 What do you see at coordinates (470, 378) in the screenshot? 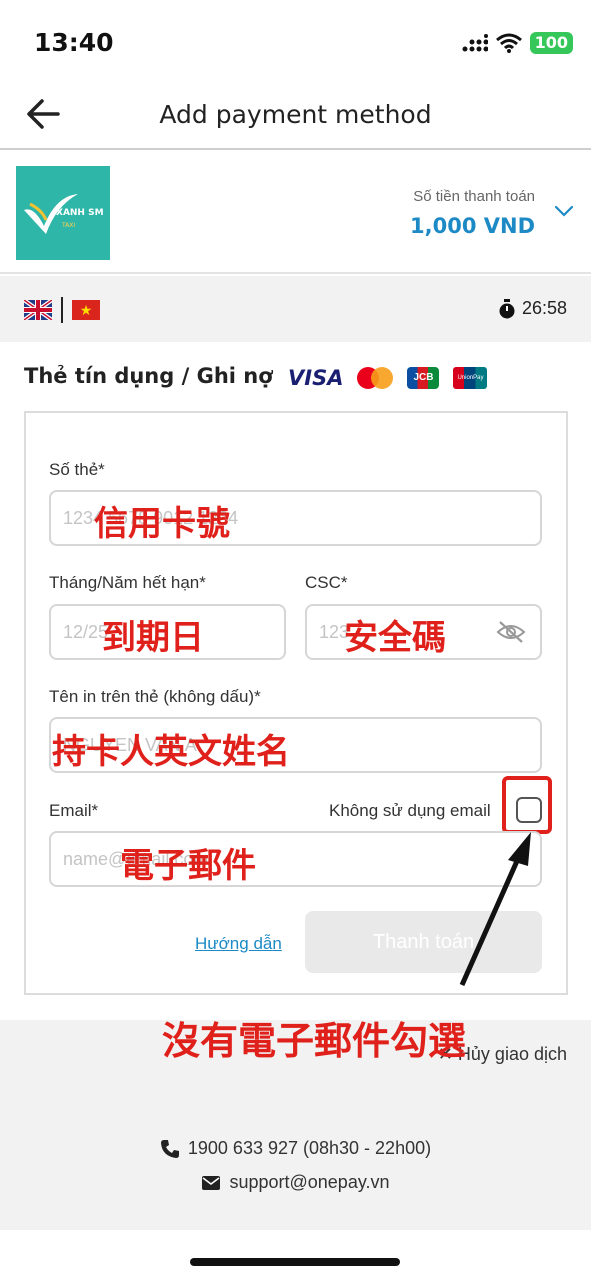
I see `unionpay-logo: UnionPay` at bounding box center [470, 378].